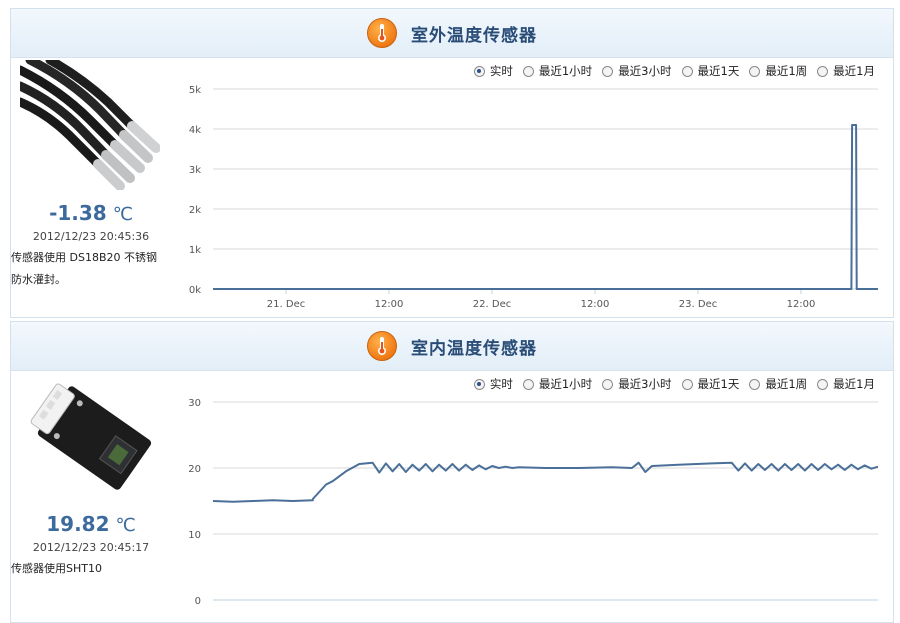 The width and height of the screenshot is (900, 623). What do you see at coordinates (195, 170) in the screenshot?
I see `y-tick-label: 3k` at bounding box center [195, 170].